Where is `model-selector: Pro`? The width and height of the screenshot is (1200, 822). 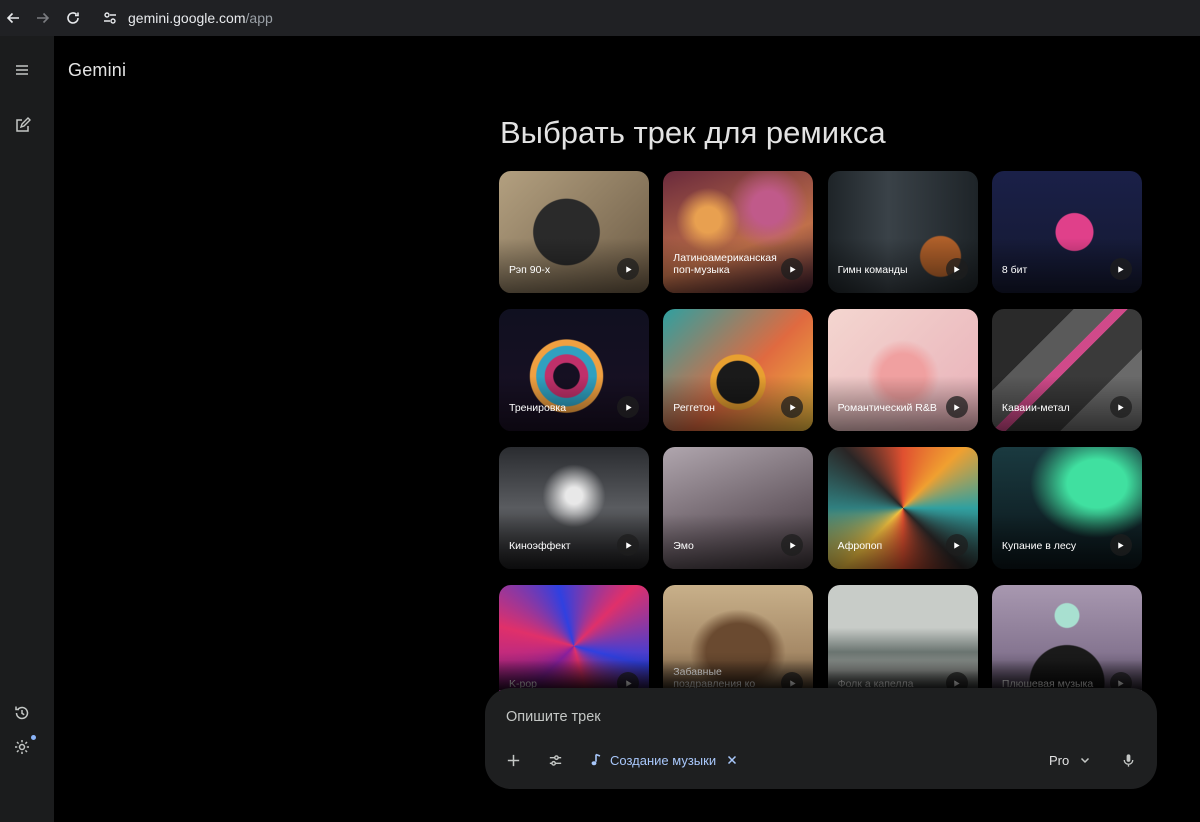
model-selector: Pro is located at coordinates (1070, 760).